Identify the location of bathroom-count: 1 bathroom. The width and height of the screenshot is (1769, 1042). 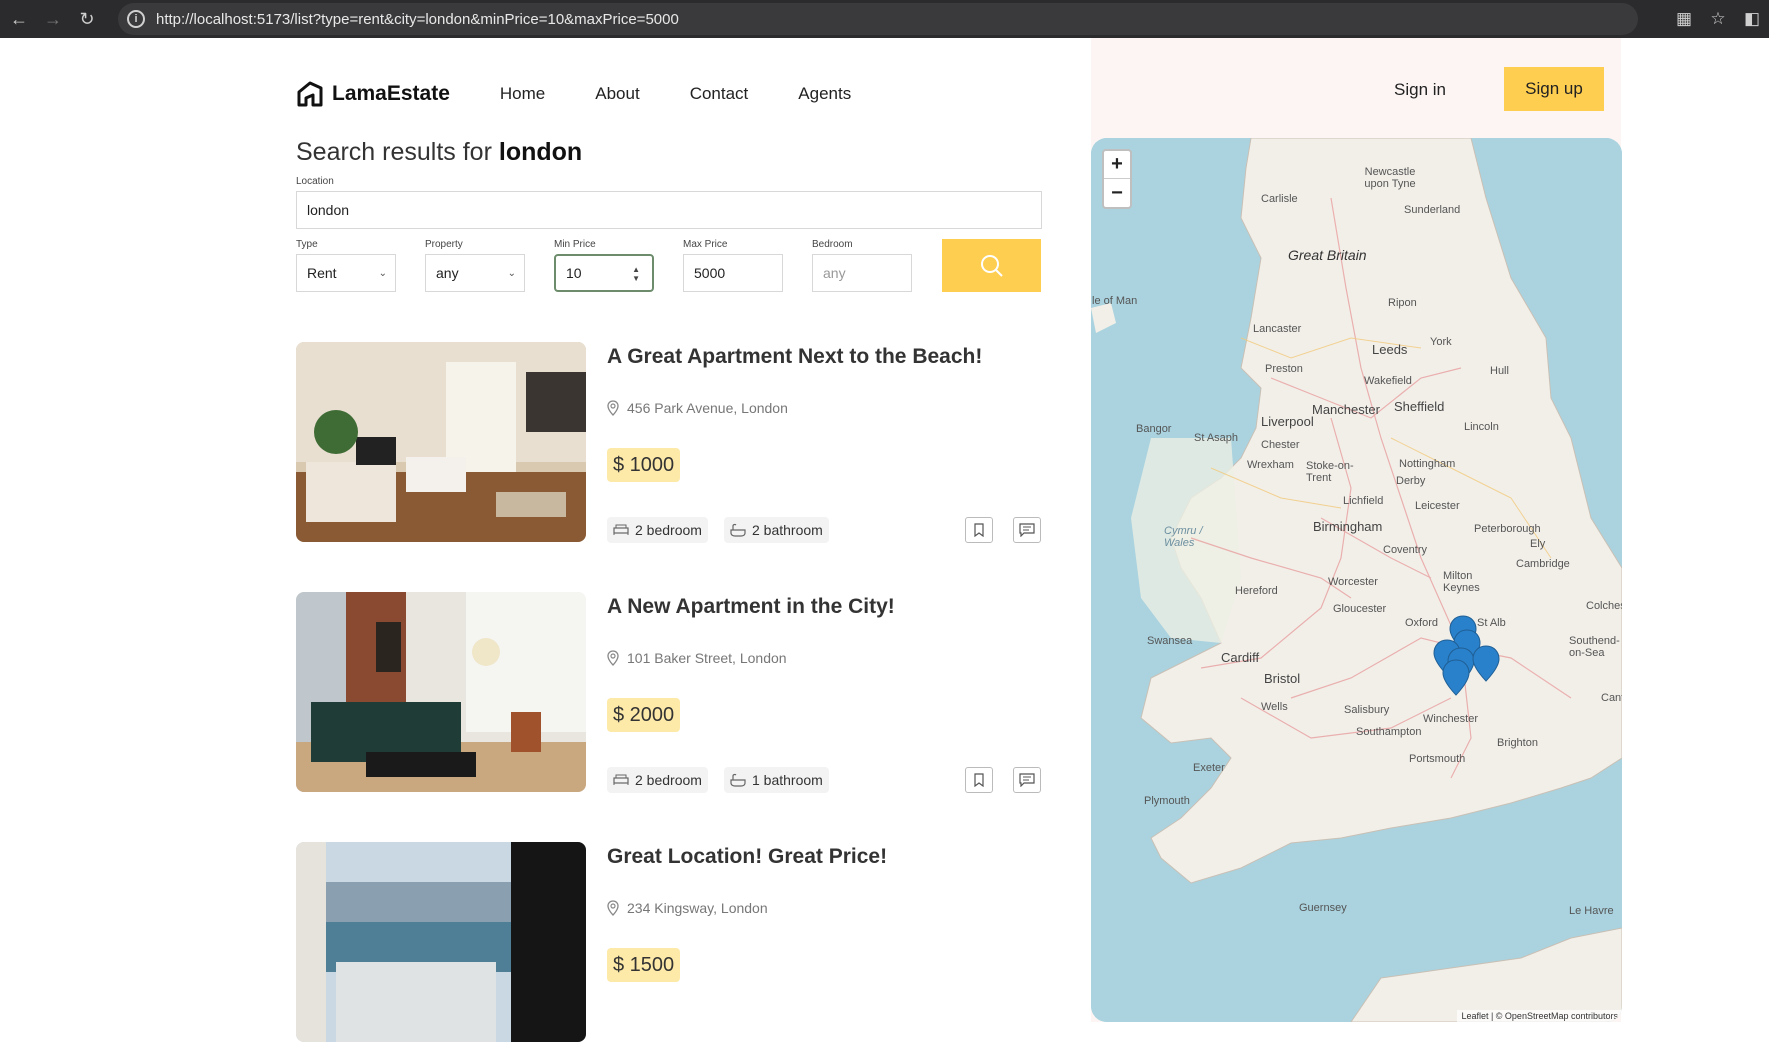
(776, 780).